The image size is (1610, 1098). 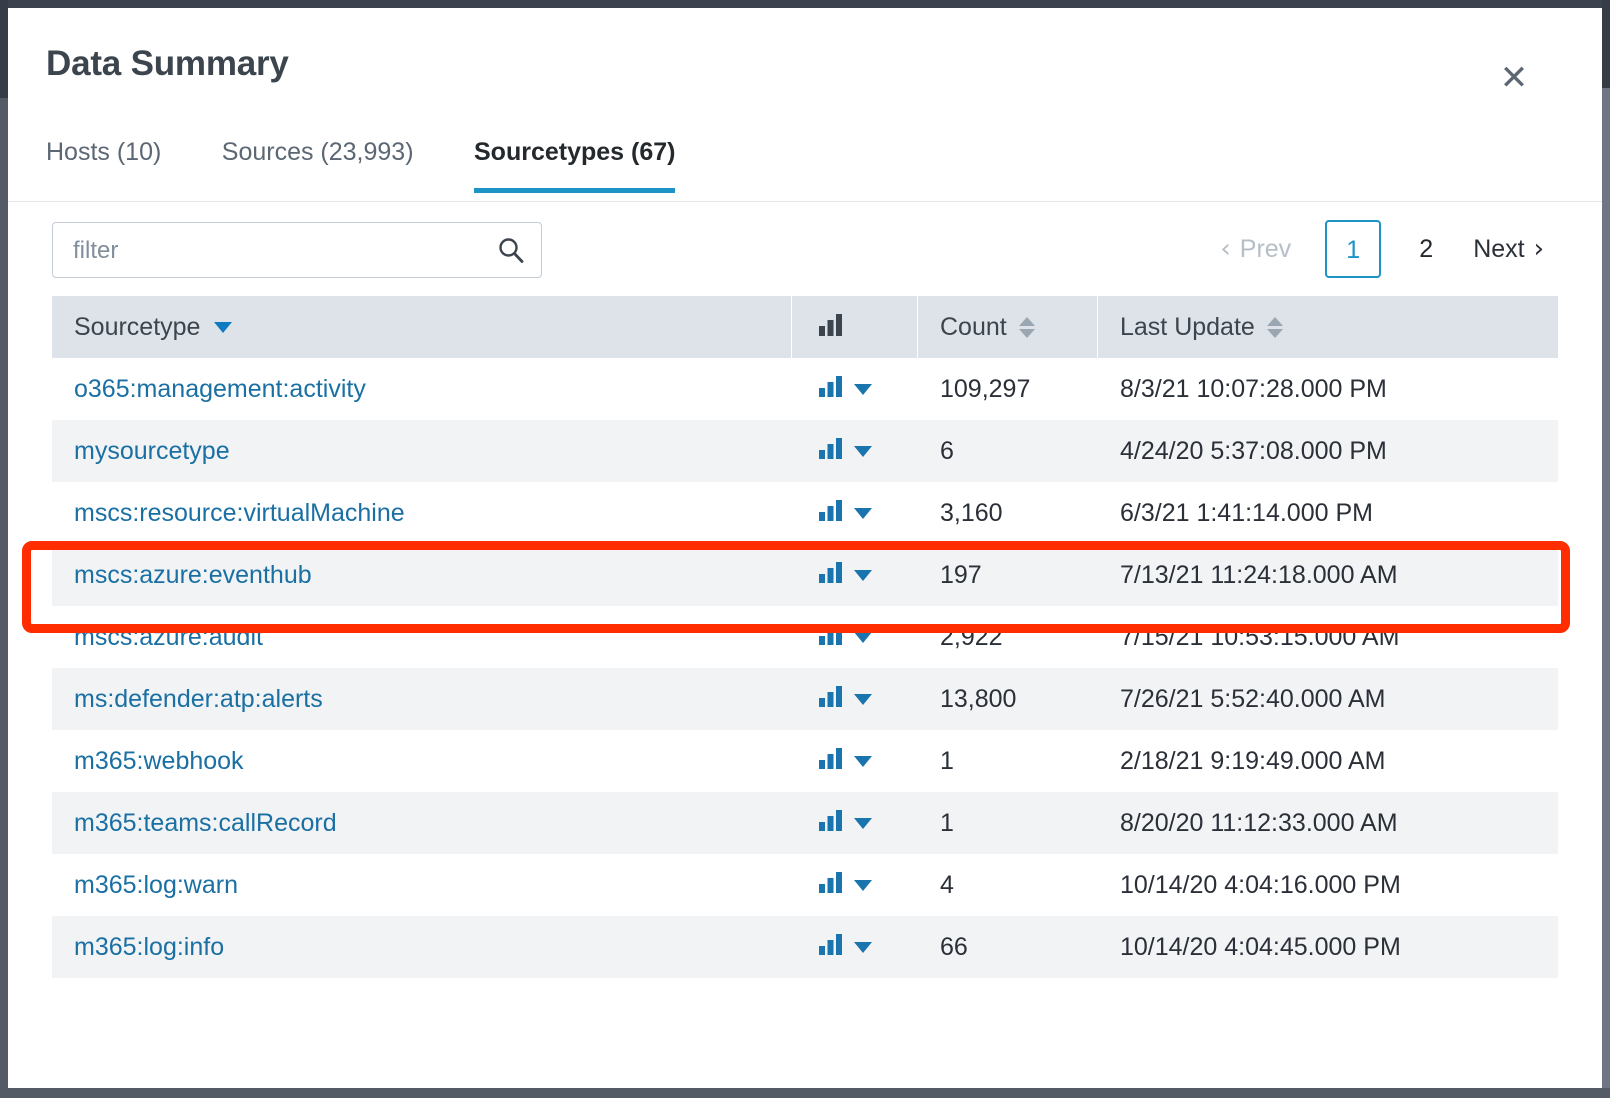 I want to click on pagination-page-2: 2, so click(x=1426, y=249).